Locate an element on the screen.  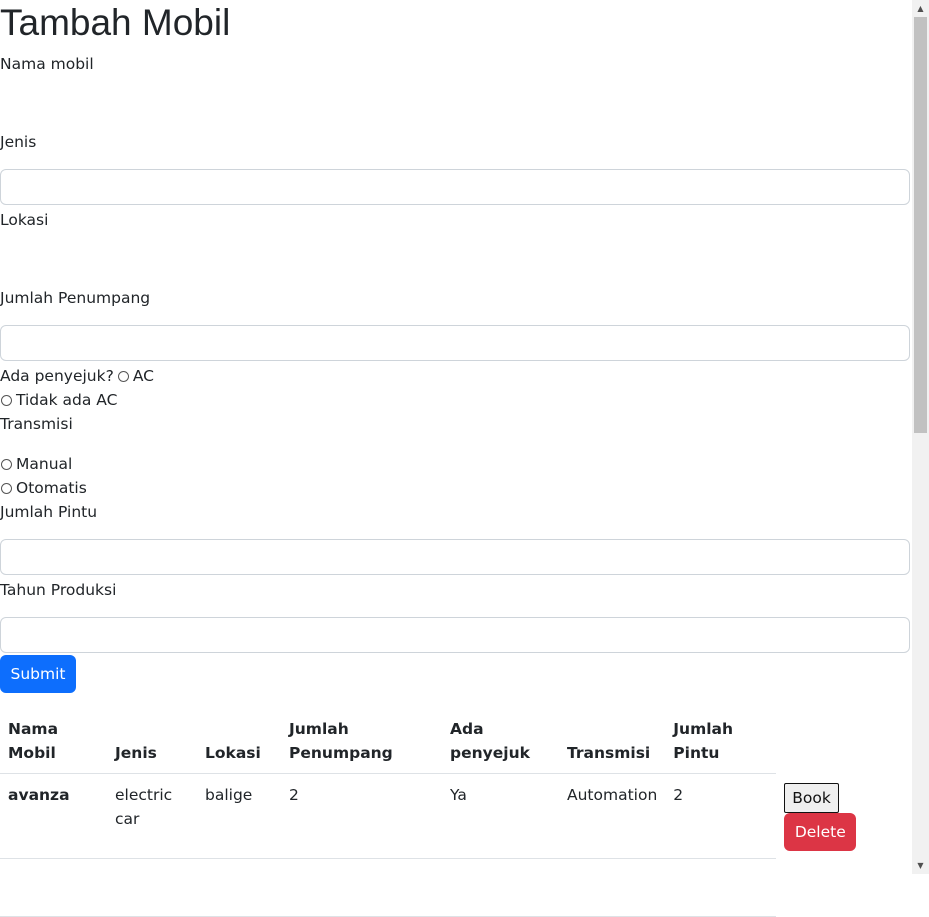
cell-lokasi: balige is located at coordinates (239, 816).